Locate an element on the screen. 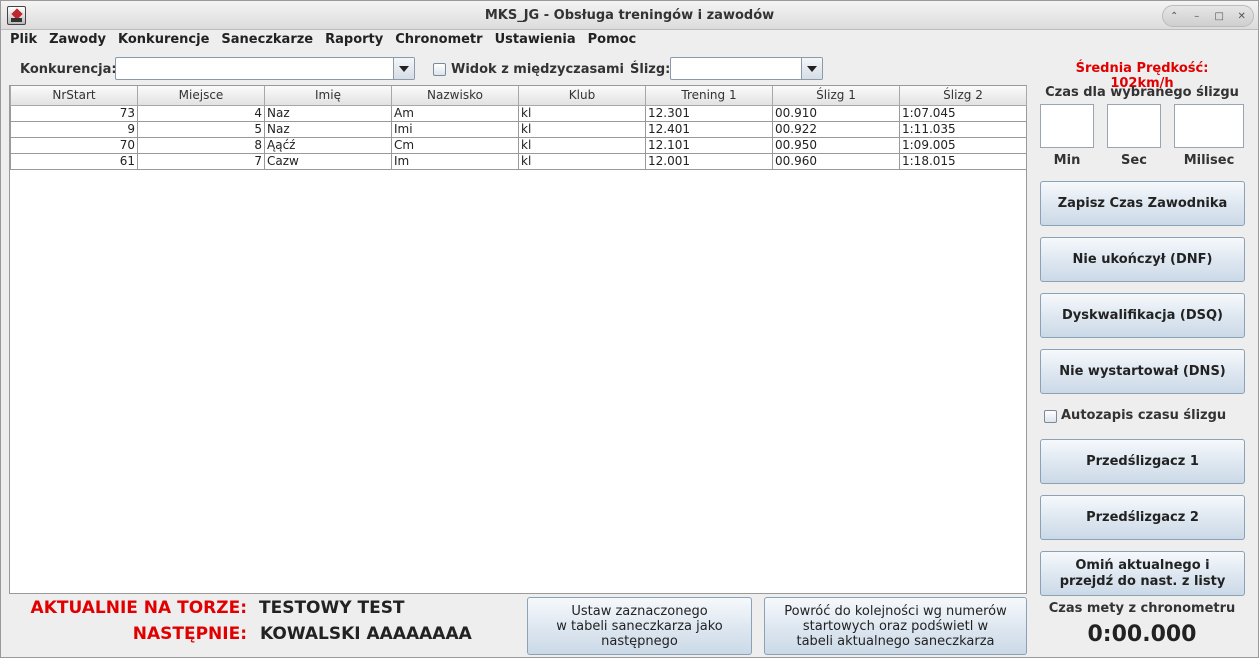 The image size is (1259, 658). column-header-slizg2: Ślizg 2 is located at coordinates (963, 96).